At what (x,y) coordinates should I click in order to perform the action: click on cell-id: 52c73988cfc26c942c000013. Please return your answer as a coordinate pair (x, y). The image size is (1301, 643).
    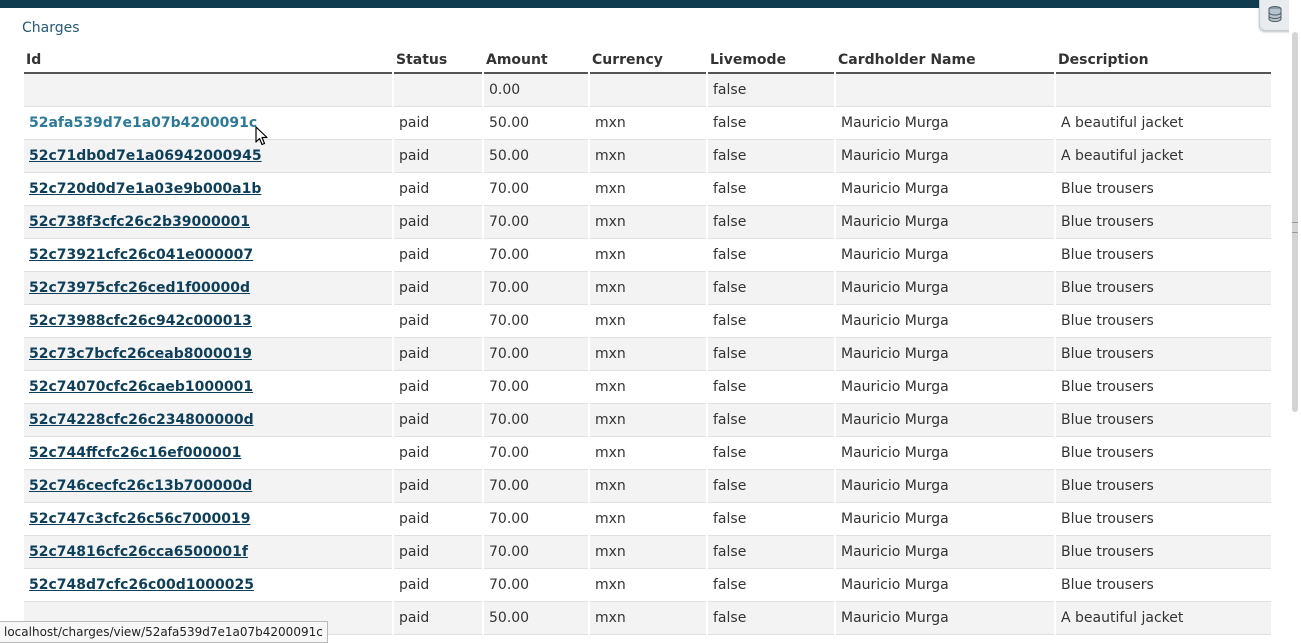
    Looking at the image, I should click on (208, 321).